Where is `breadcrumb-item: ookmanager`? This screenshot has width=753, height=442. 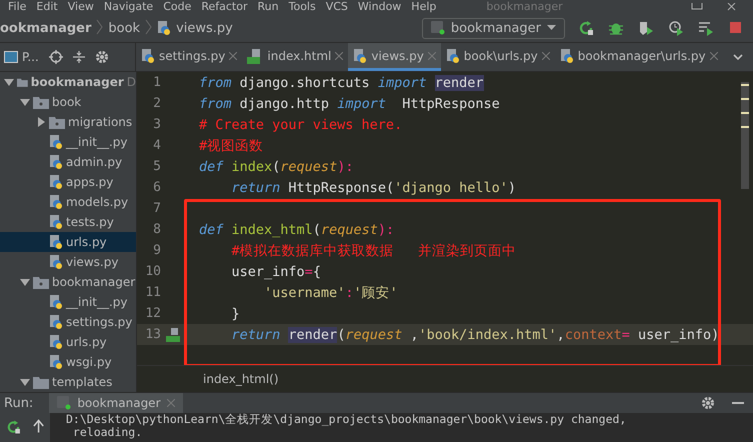 breadcrumb-item: ookmanager is located at coordinates (46, 28).